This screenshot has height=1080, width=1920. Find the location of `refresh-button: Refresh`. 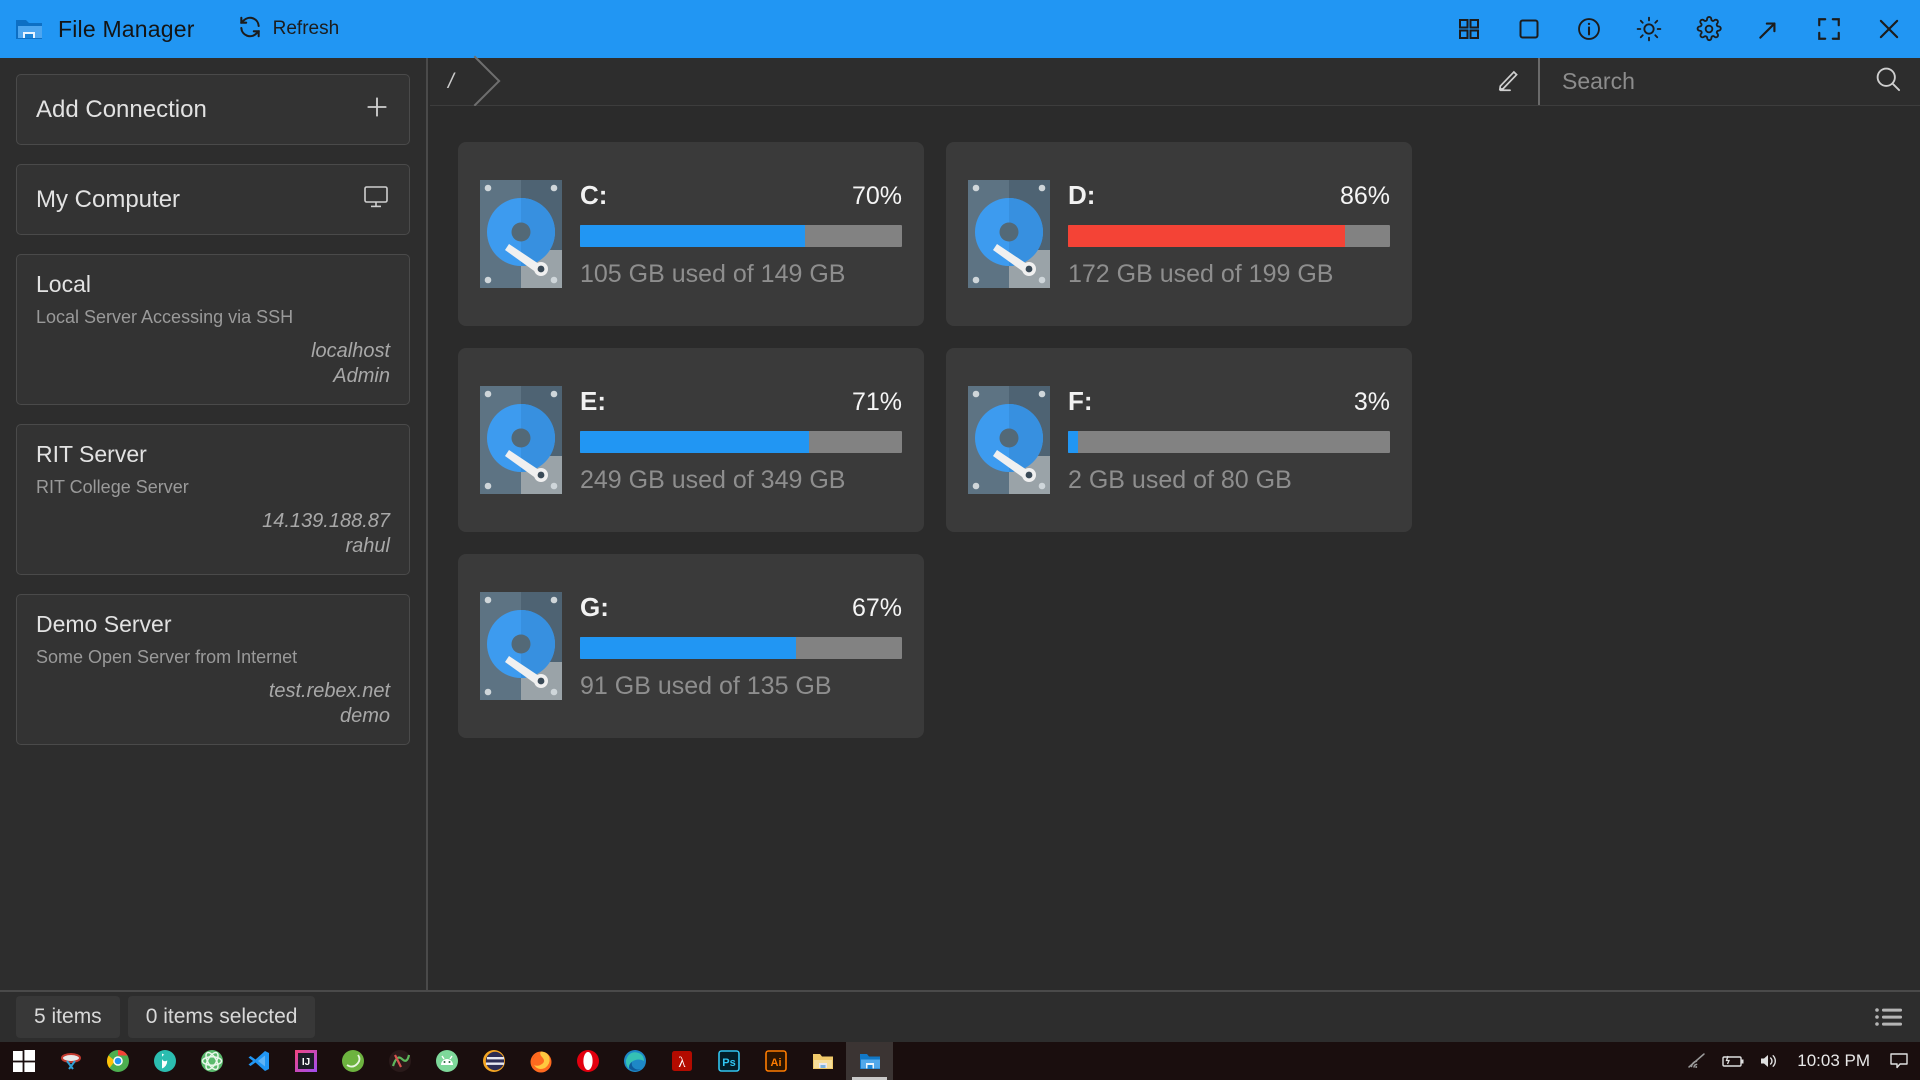

refresh-button: Refresh is located at coordinates (288, 29).